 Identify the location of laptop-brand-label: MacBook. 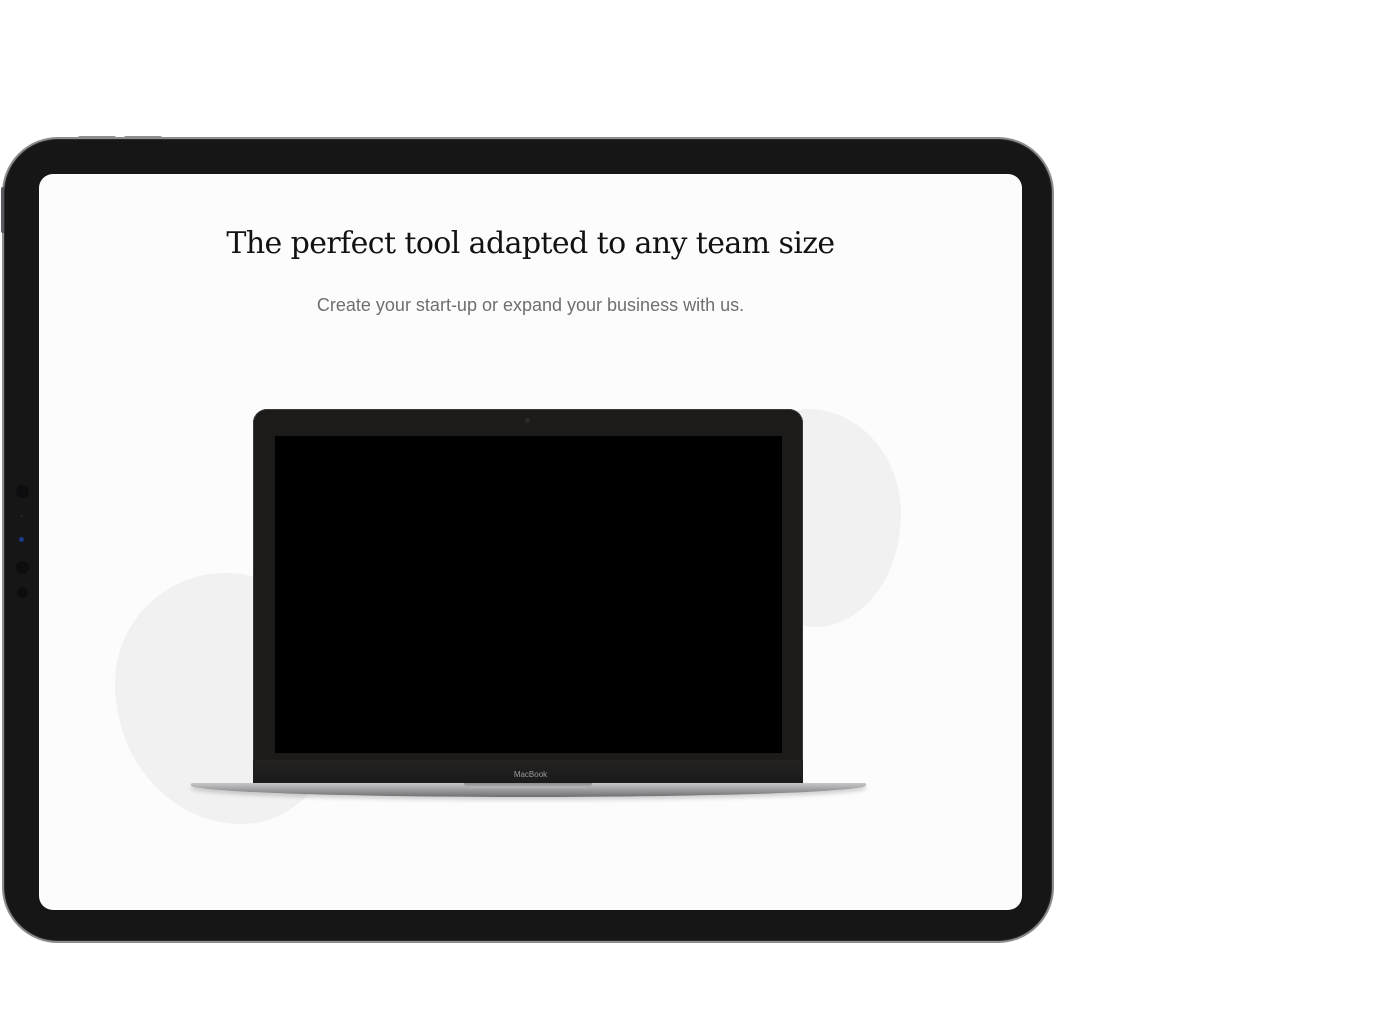
(530, 774).